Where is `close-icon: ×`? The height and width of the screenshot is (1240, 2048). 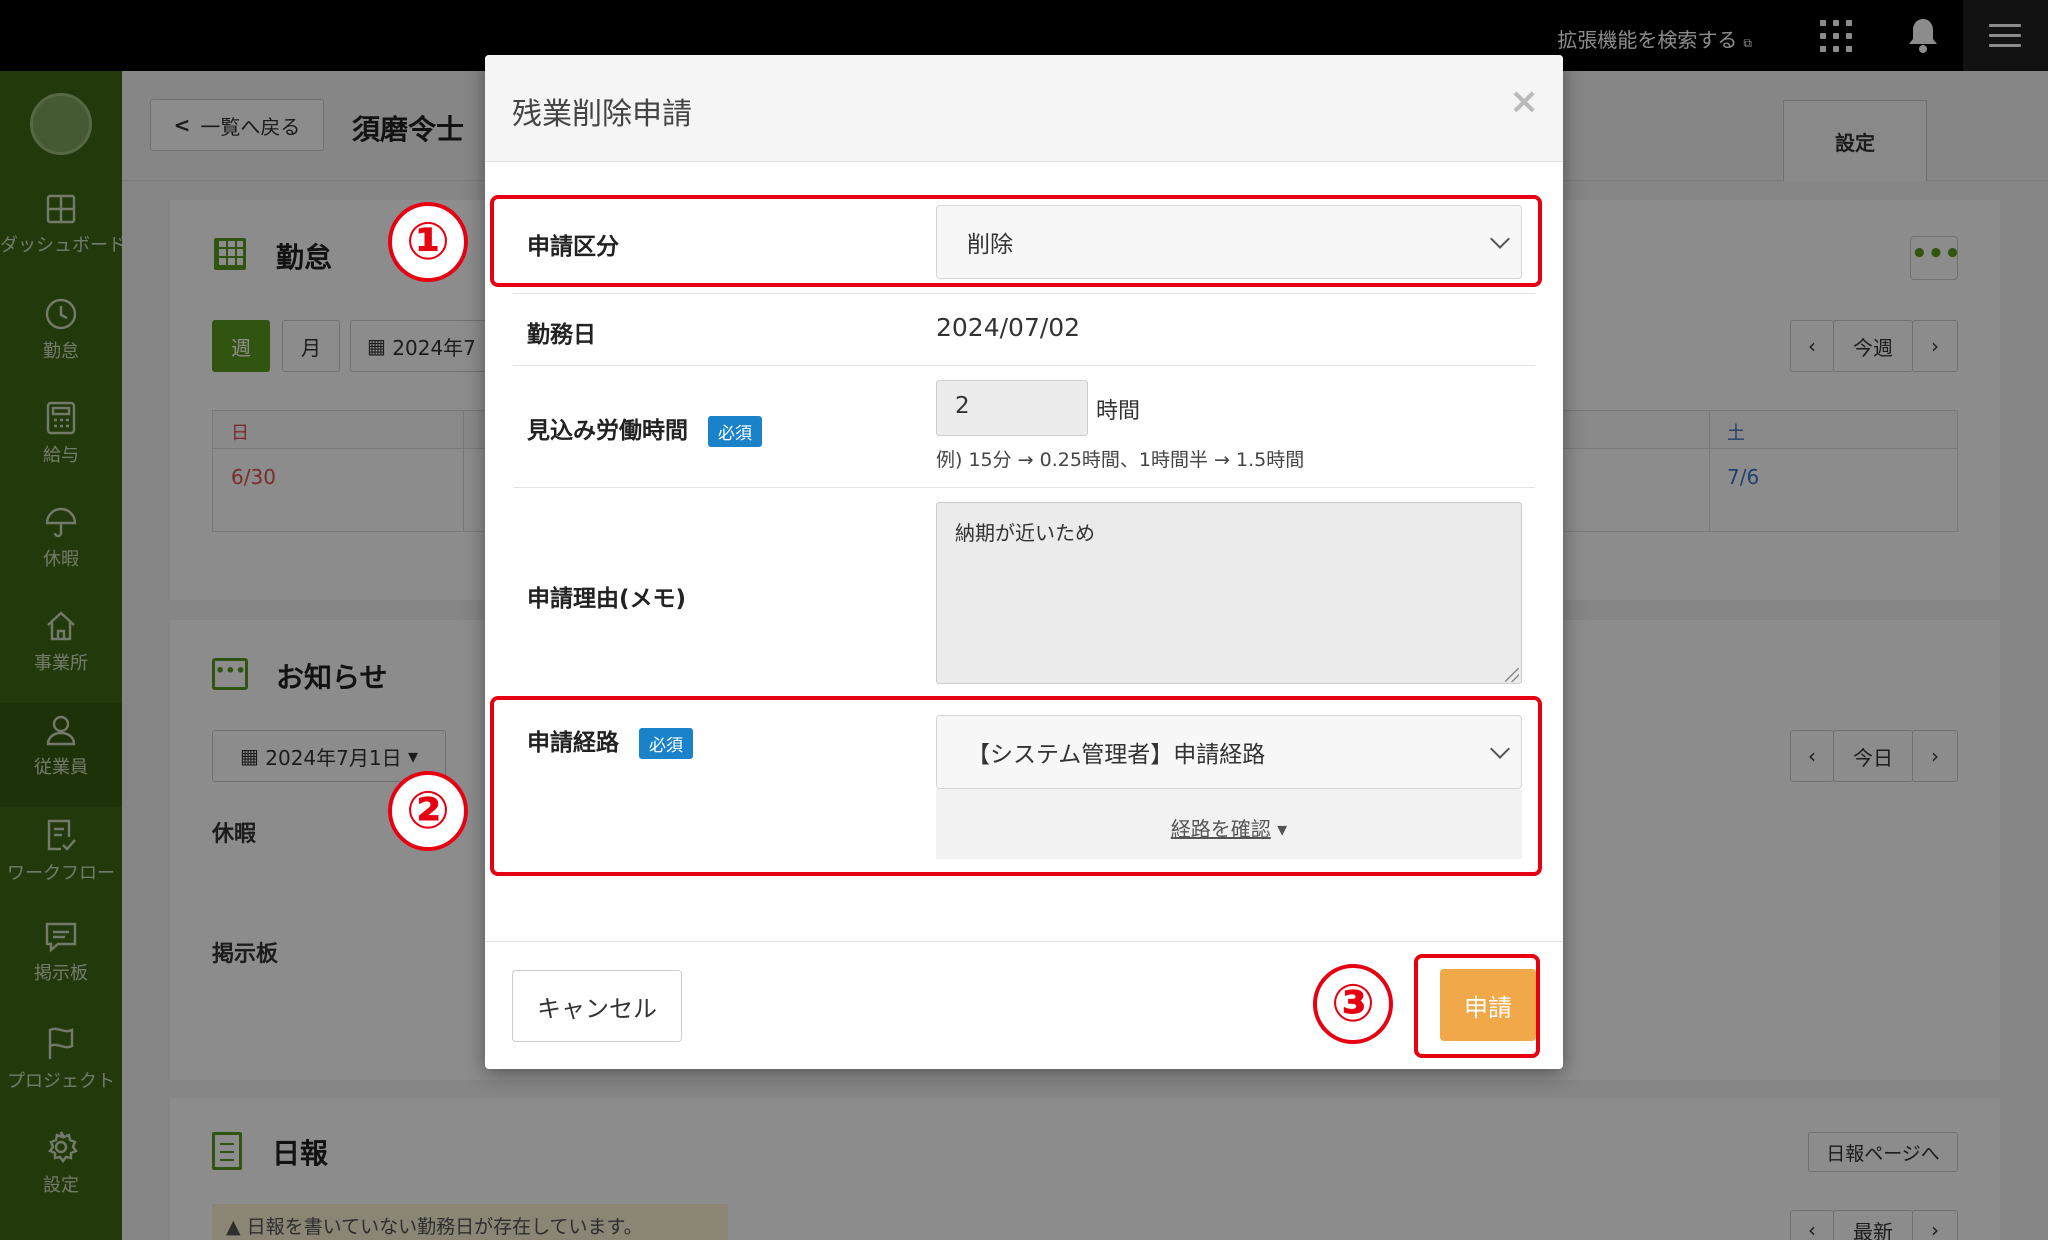 close-icon: × is located at coordinates (1524, 101).